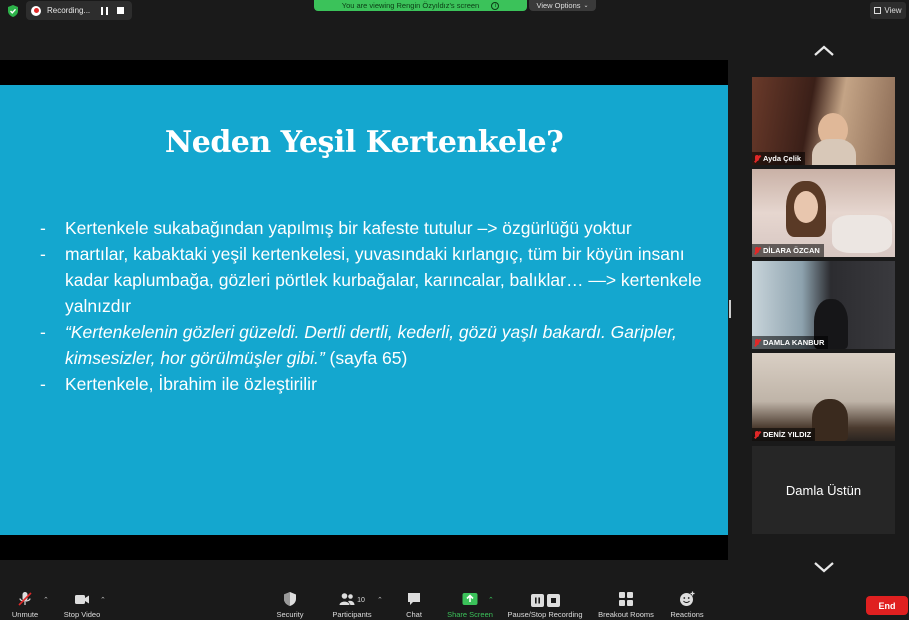 The height and width of the screenshot is (620, 909). What do you see at coordinates (823, 121) in the screenshot?
I see `participant-tile: Ayda Çelik` at bounding box center [823, 121].